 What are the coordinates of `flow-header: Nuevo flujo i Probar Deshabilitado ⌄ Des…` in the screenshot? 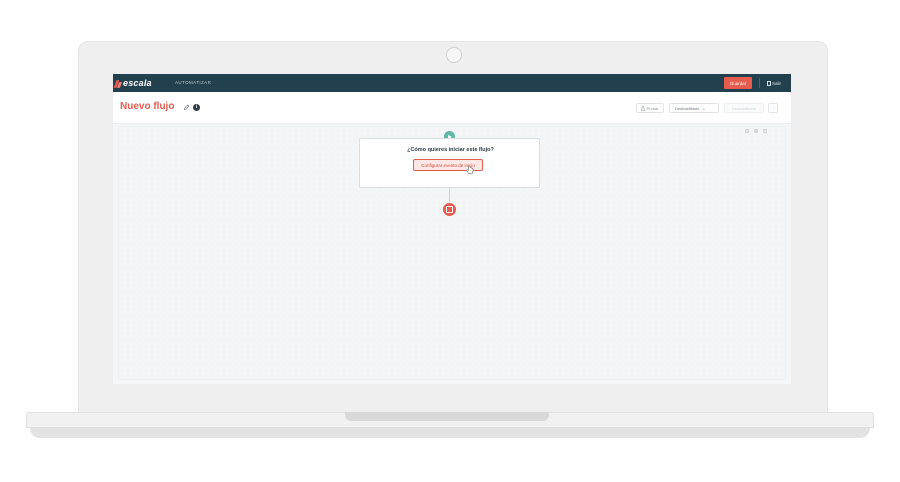 It's located at (452, 108).